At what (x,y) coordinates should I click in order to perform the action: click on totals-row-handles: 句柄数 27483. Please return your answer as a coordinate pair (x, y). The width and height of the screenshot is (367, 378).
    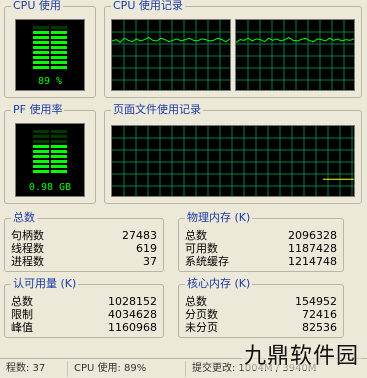
    Looking at the image, I should click on (84, 235).